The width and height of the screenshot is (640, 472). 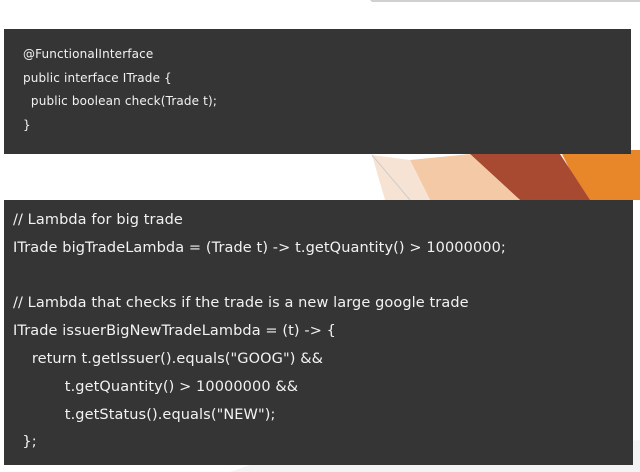 I want to click on code-line: }, so click(x=27, y=124).